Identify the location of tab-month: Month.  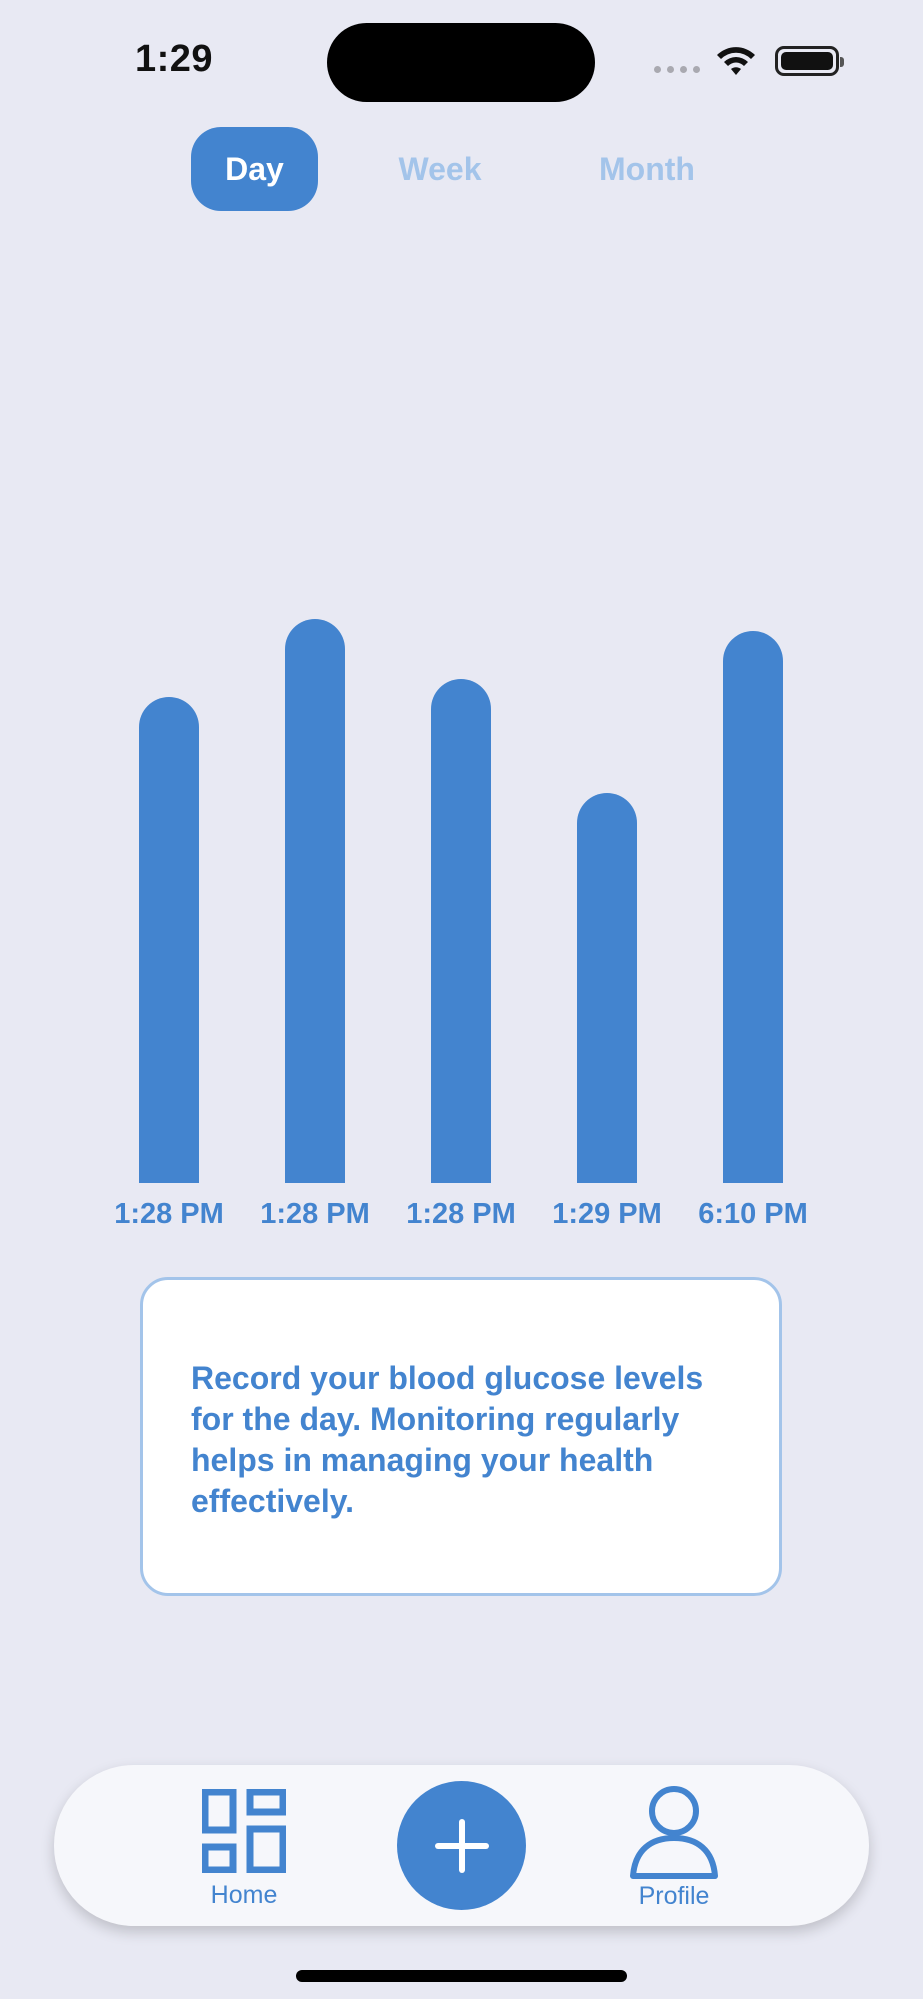
(647, 169).